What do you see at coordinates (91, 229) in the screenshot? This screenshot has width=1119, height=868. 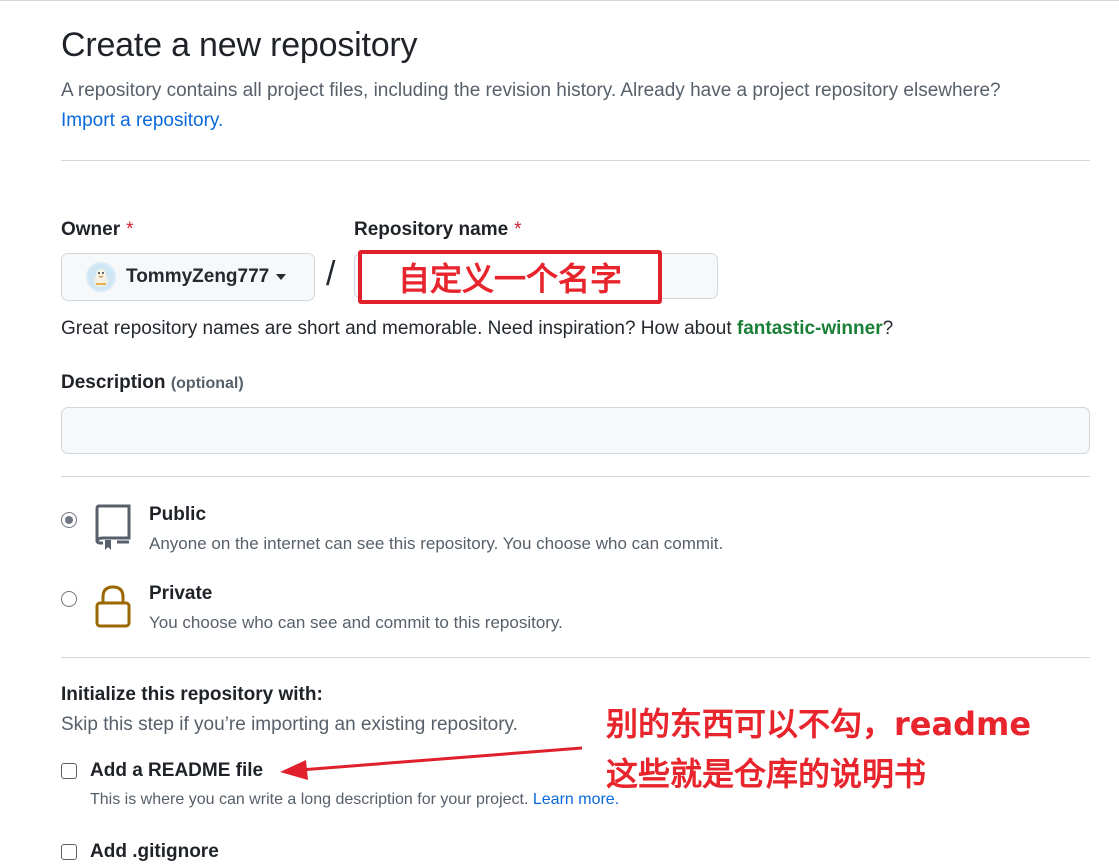 I see `owner-label-text: Owner` at bounding box center [91, 229].